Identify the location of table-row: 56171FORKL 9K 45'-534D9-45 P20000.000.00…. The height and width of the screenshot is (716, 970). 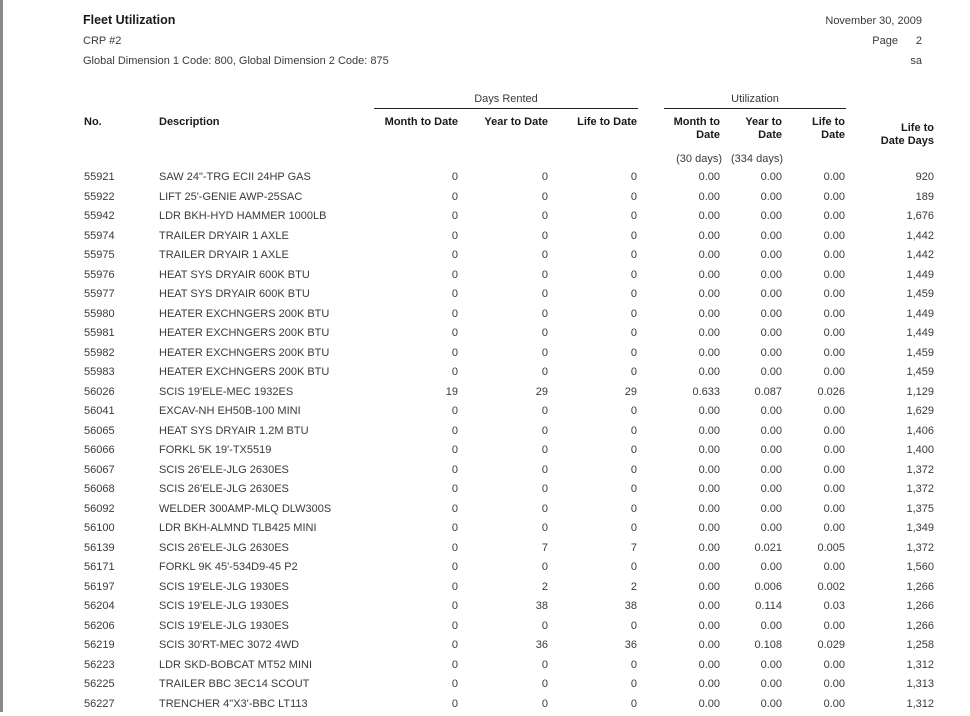
(485, 570).